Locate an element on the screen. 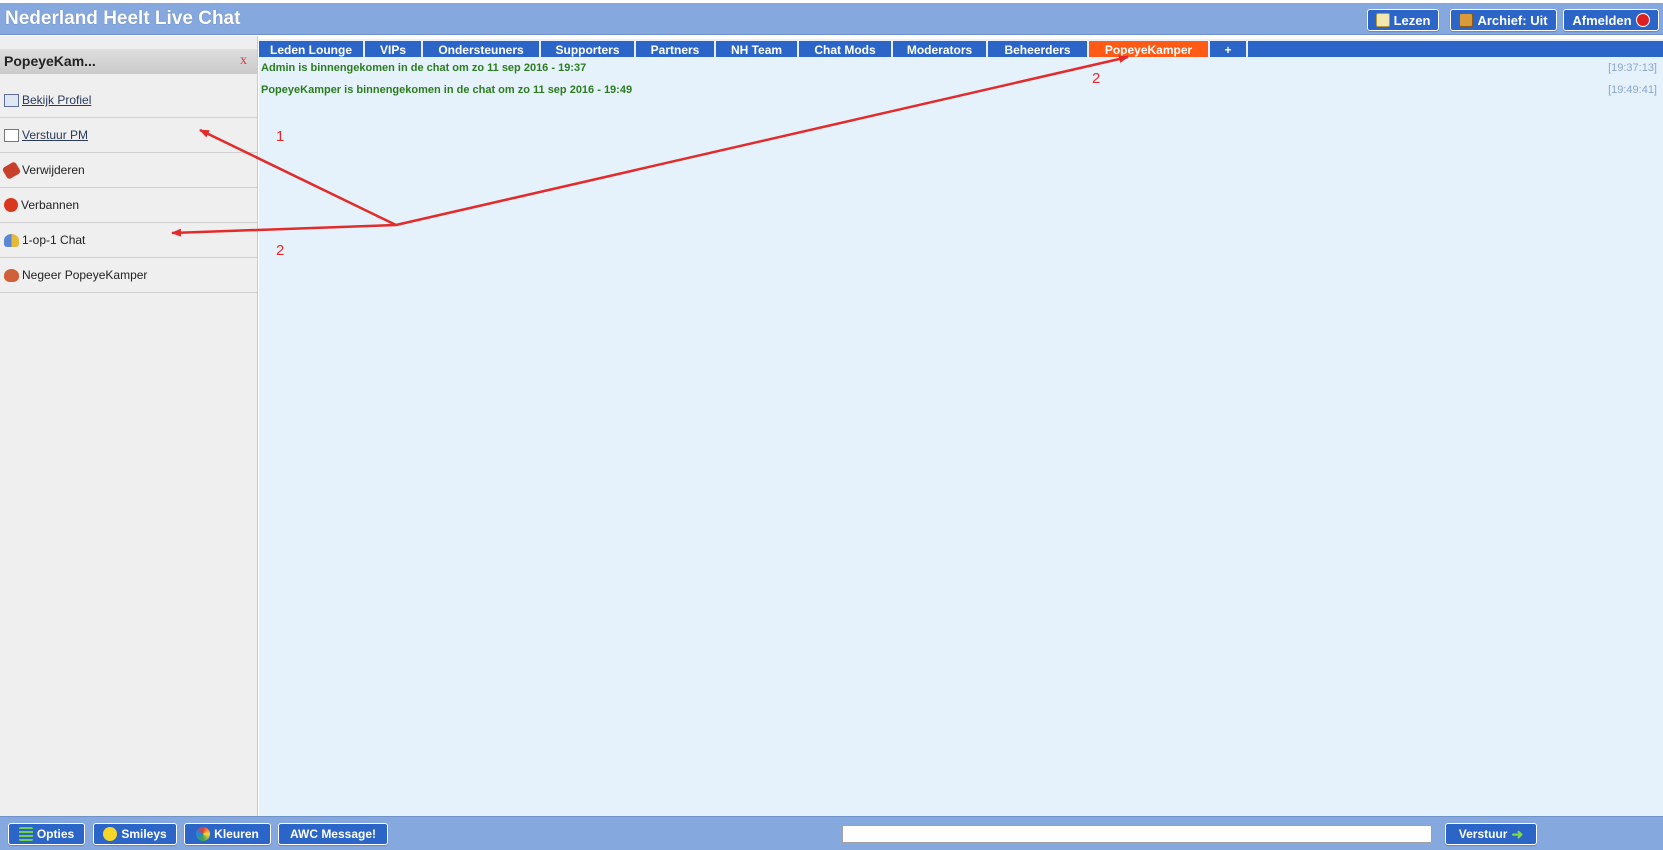 The height and width of the screenshot is (850, 1663). colors-button: Kleuren is located at coordinates (227, 834).